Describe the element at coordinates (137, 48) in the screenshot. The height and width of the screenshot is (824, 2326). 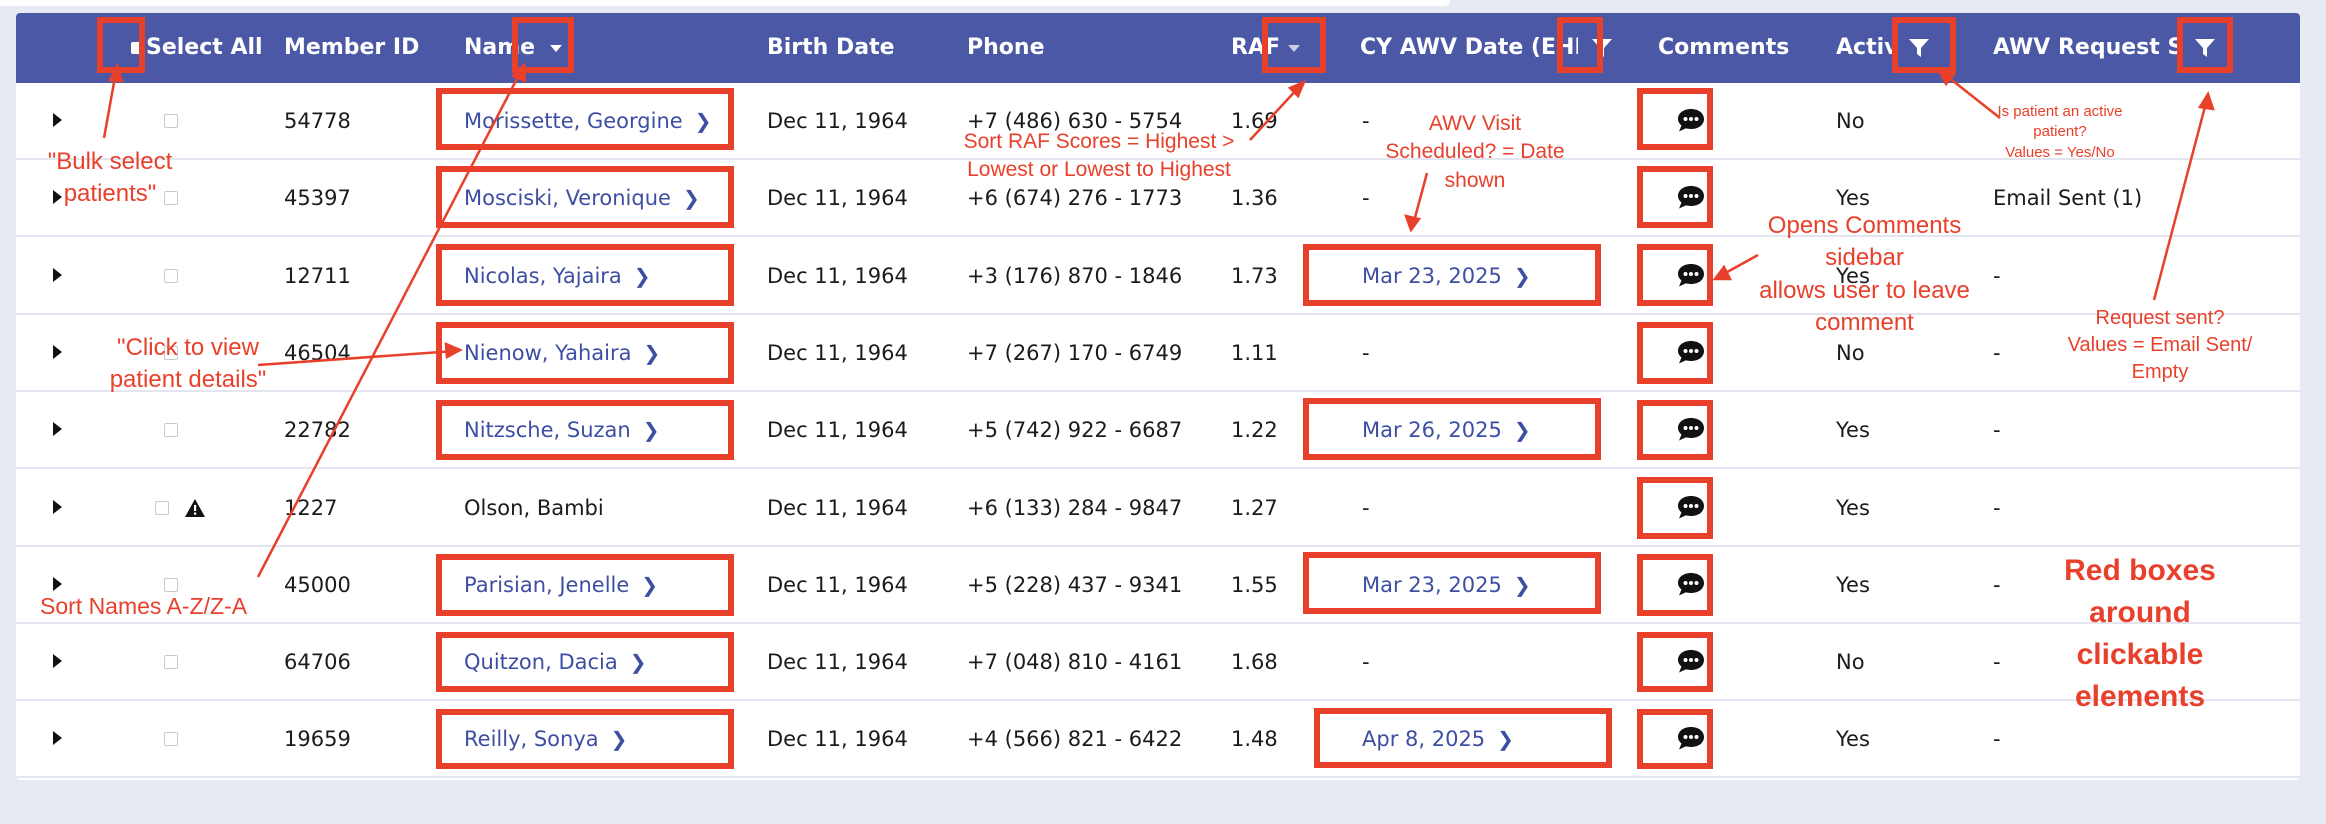
I see `checkbox-icon` at that location.